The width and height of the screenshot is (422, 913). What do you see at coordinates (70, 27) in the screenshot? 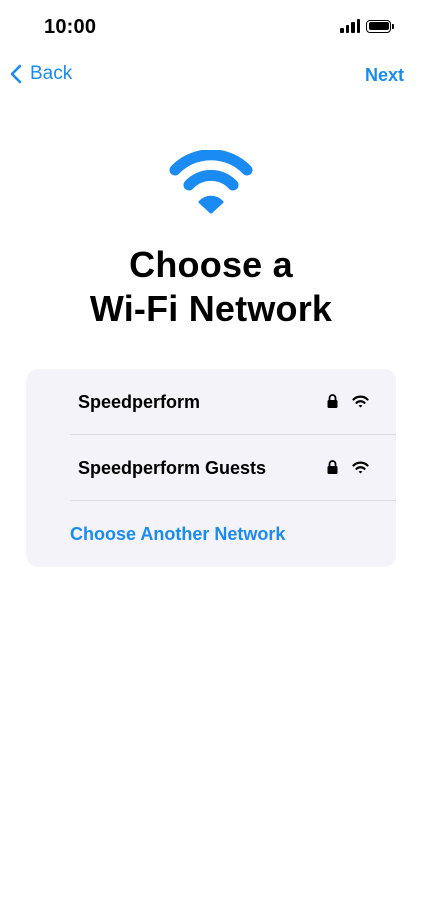
I see `status-time: 10:00` at bounding box center [70, 27].